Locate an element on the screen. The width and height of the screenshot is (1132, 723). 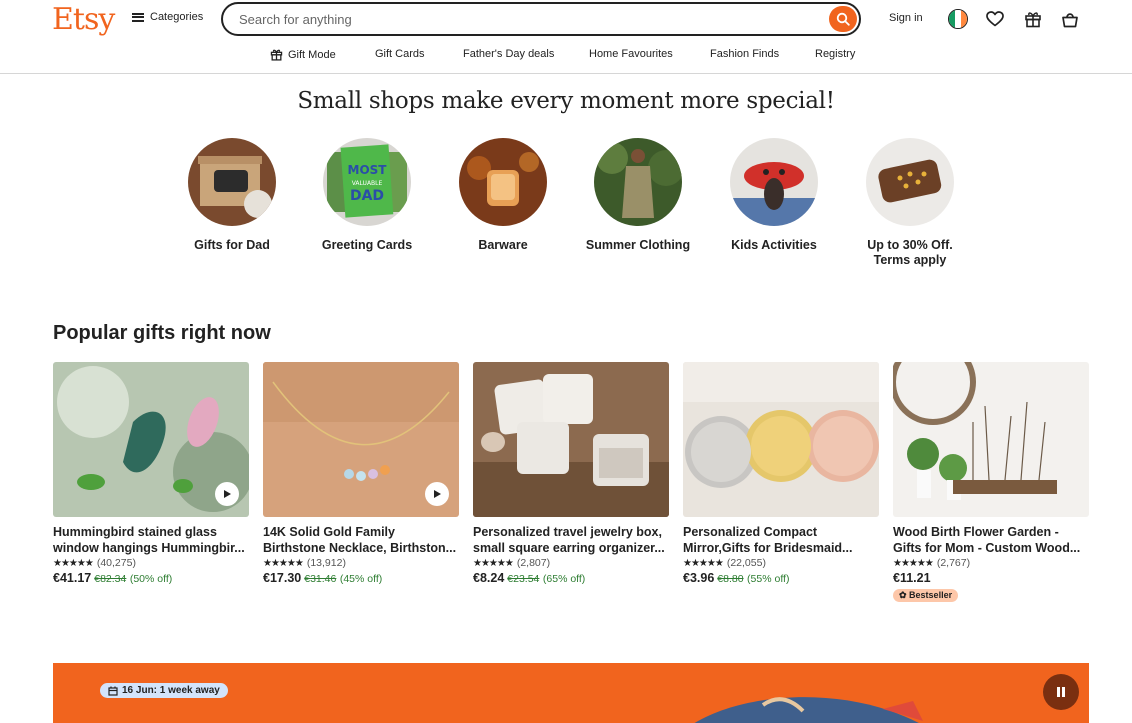
nav-gift-cards: Gift Cards is located at coordinates (400, 54).